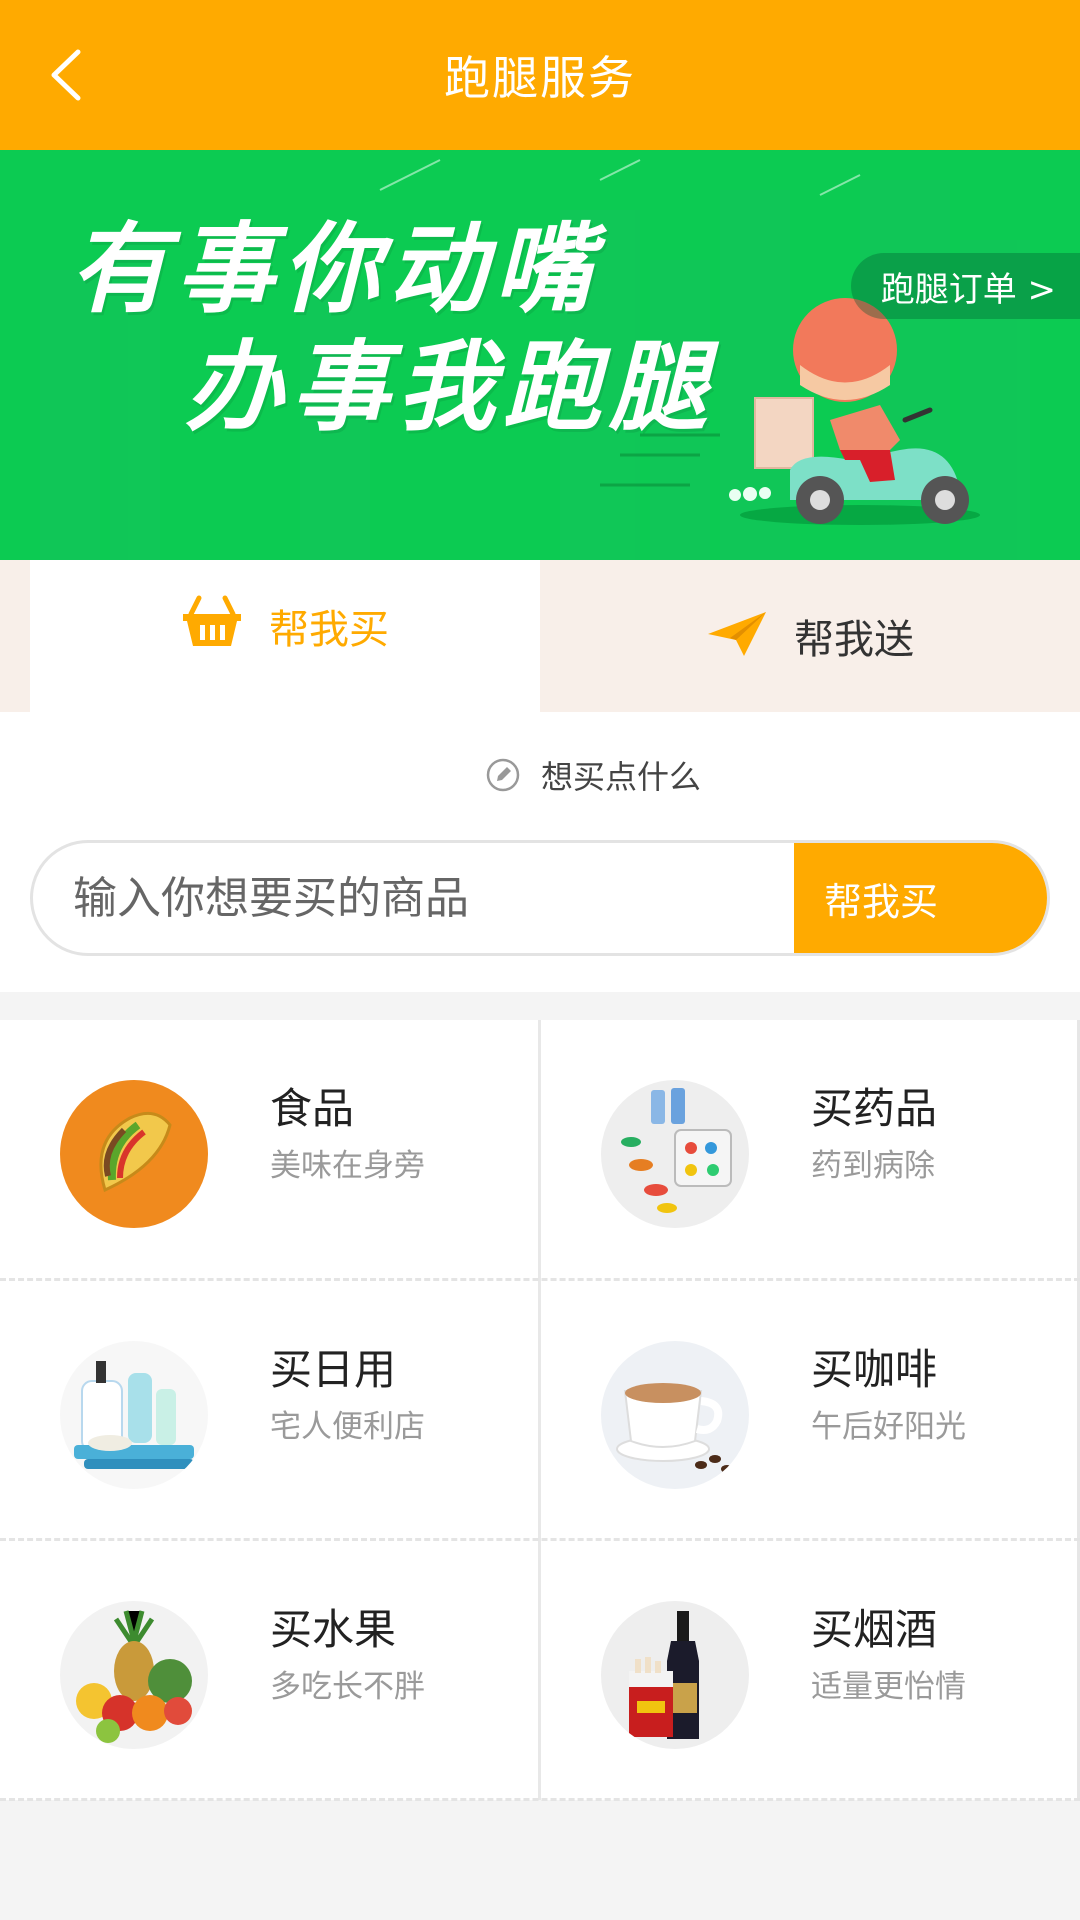 The height and width of the screenshot is (1920, 1080). I want to click on category-tobacco-liquor: 买烟酒 适量更怡情, so click(810, 1671).